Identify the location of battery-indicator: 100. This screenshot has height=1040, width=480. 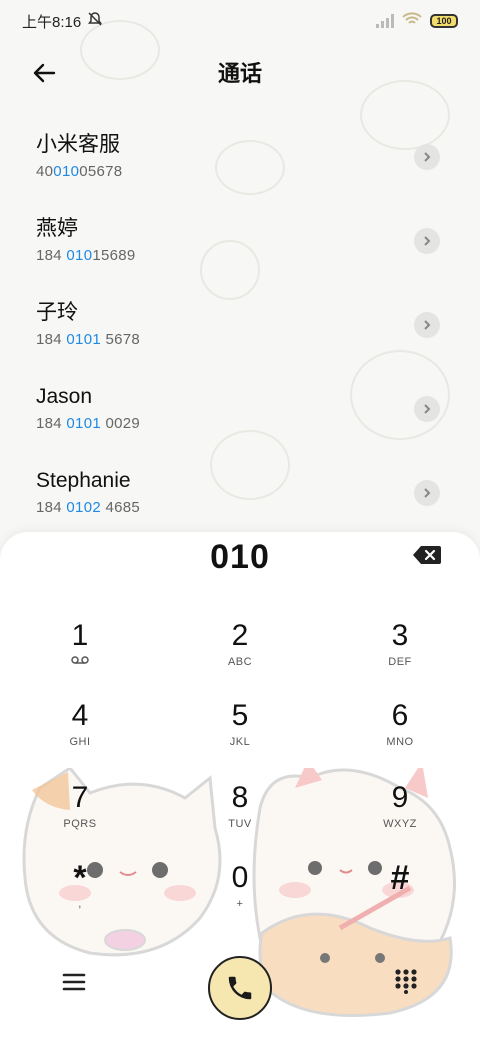
(444, 21).